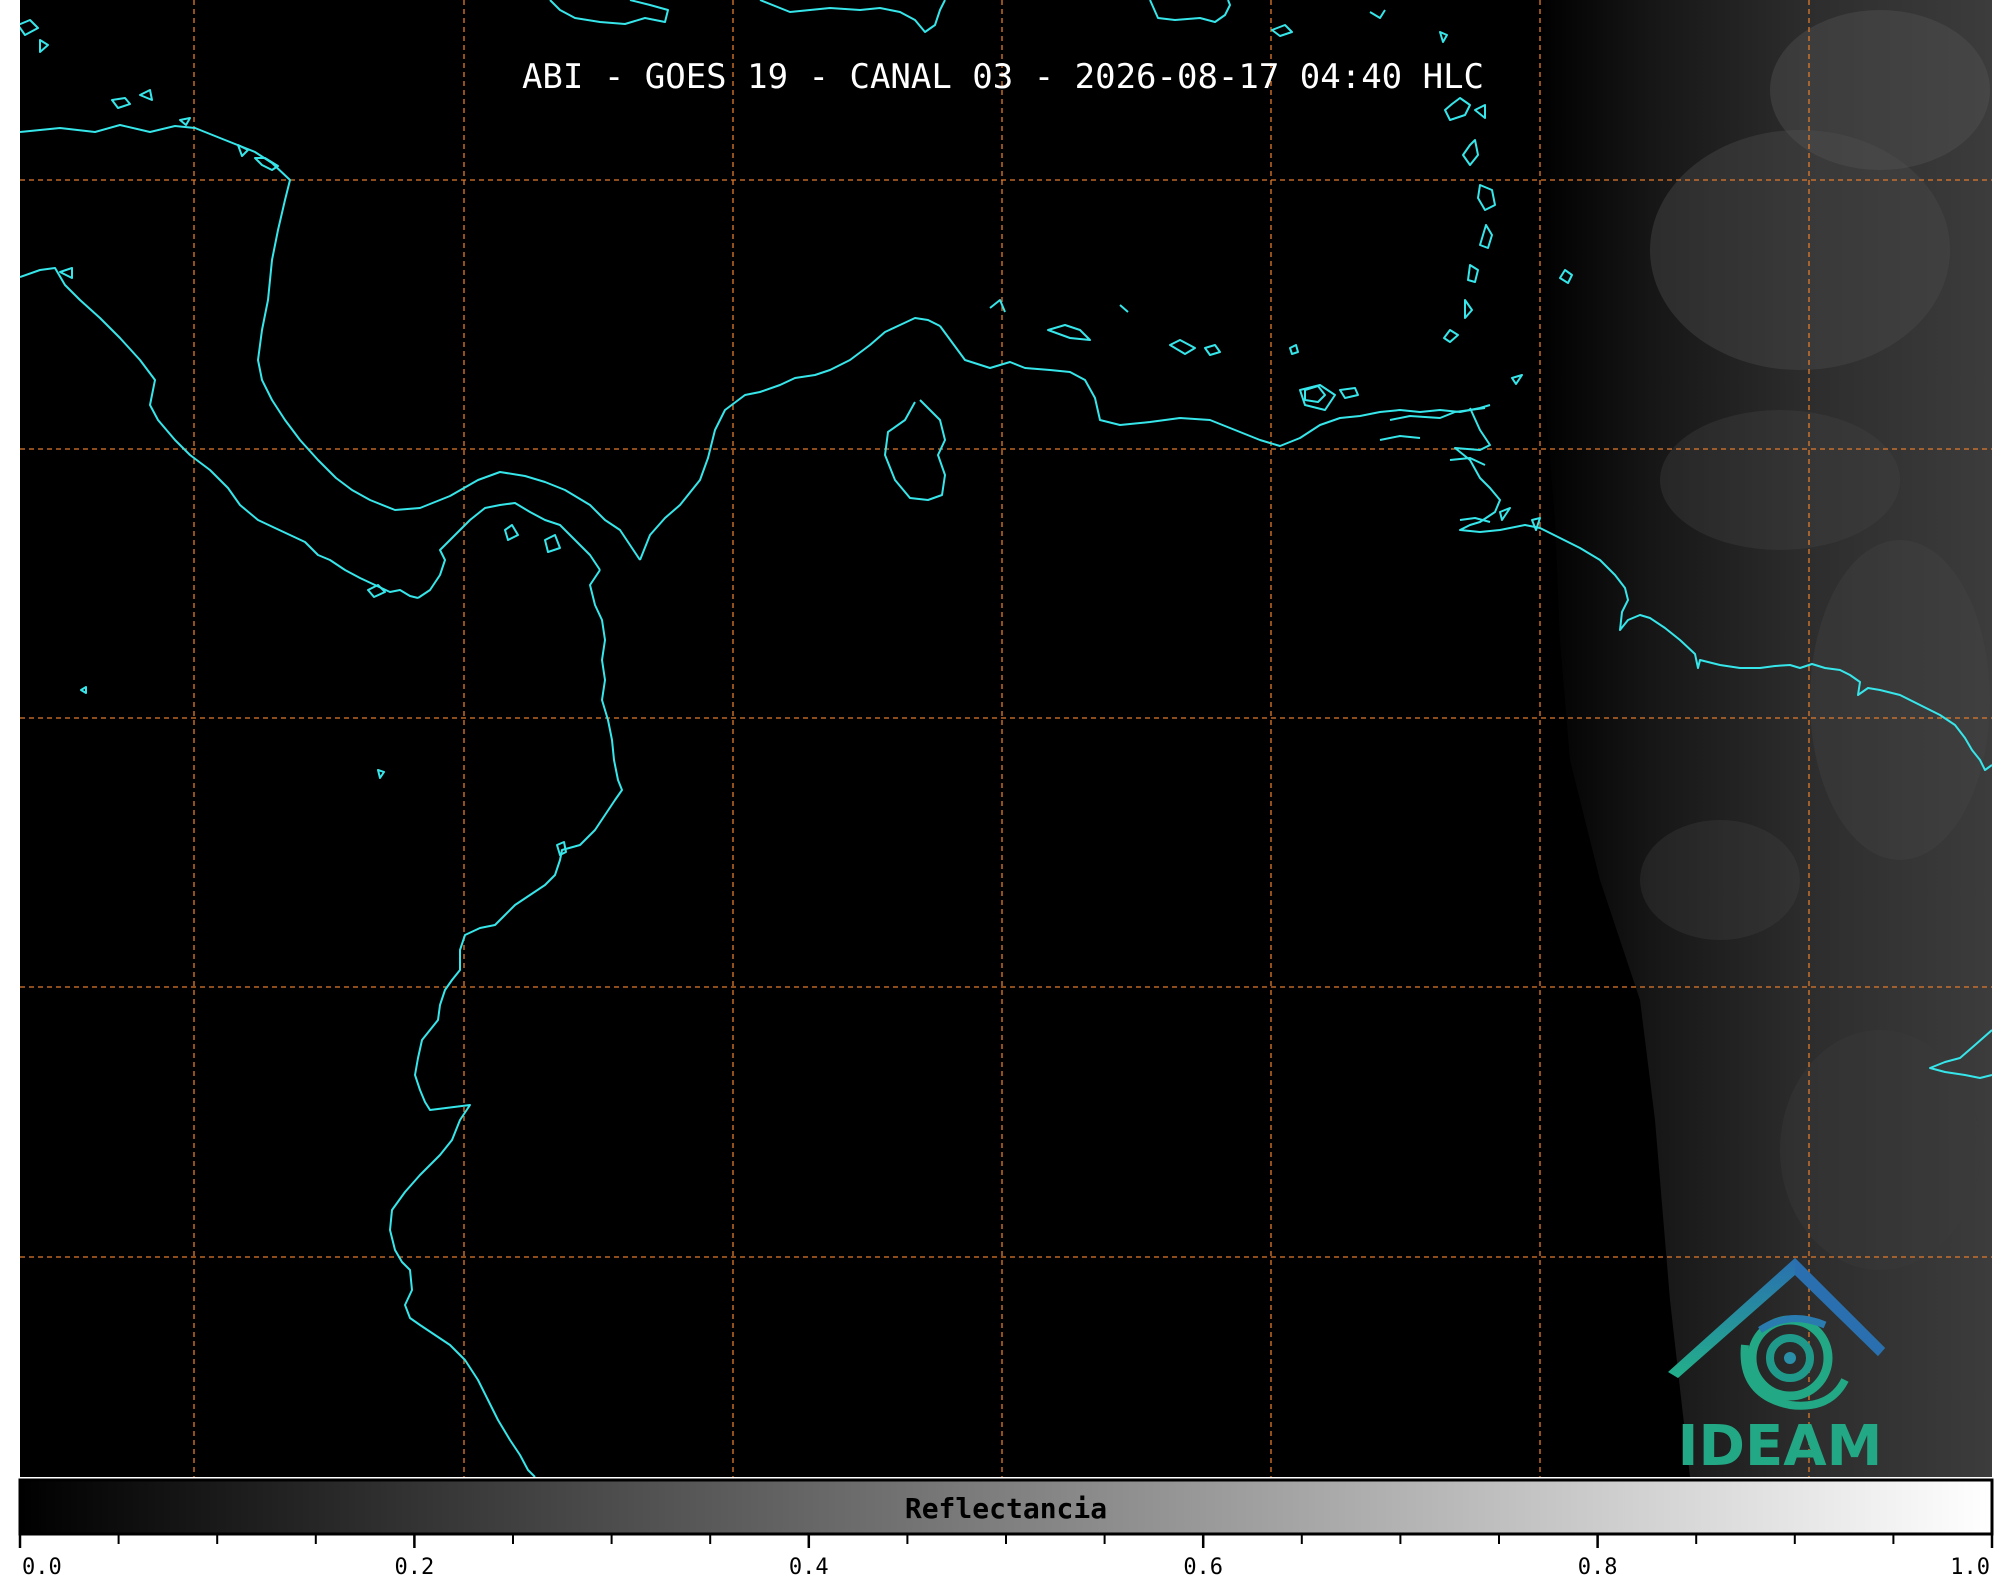 Image resolution: width=2011 pixels, height=1577 pixels. What do you see at coordinates (42, 1566) in the screenshot?
I see `colorbar-tick-label: 0.0` at bounding box center [42, 1566].